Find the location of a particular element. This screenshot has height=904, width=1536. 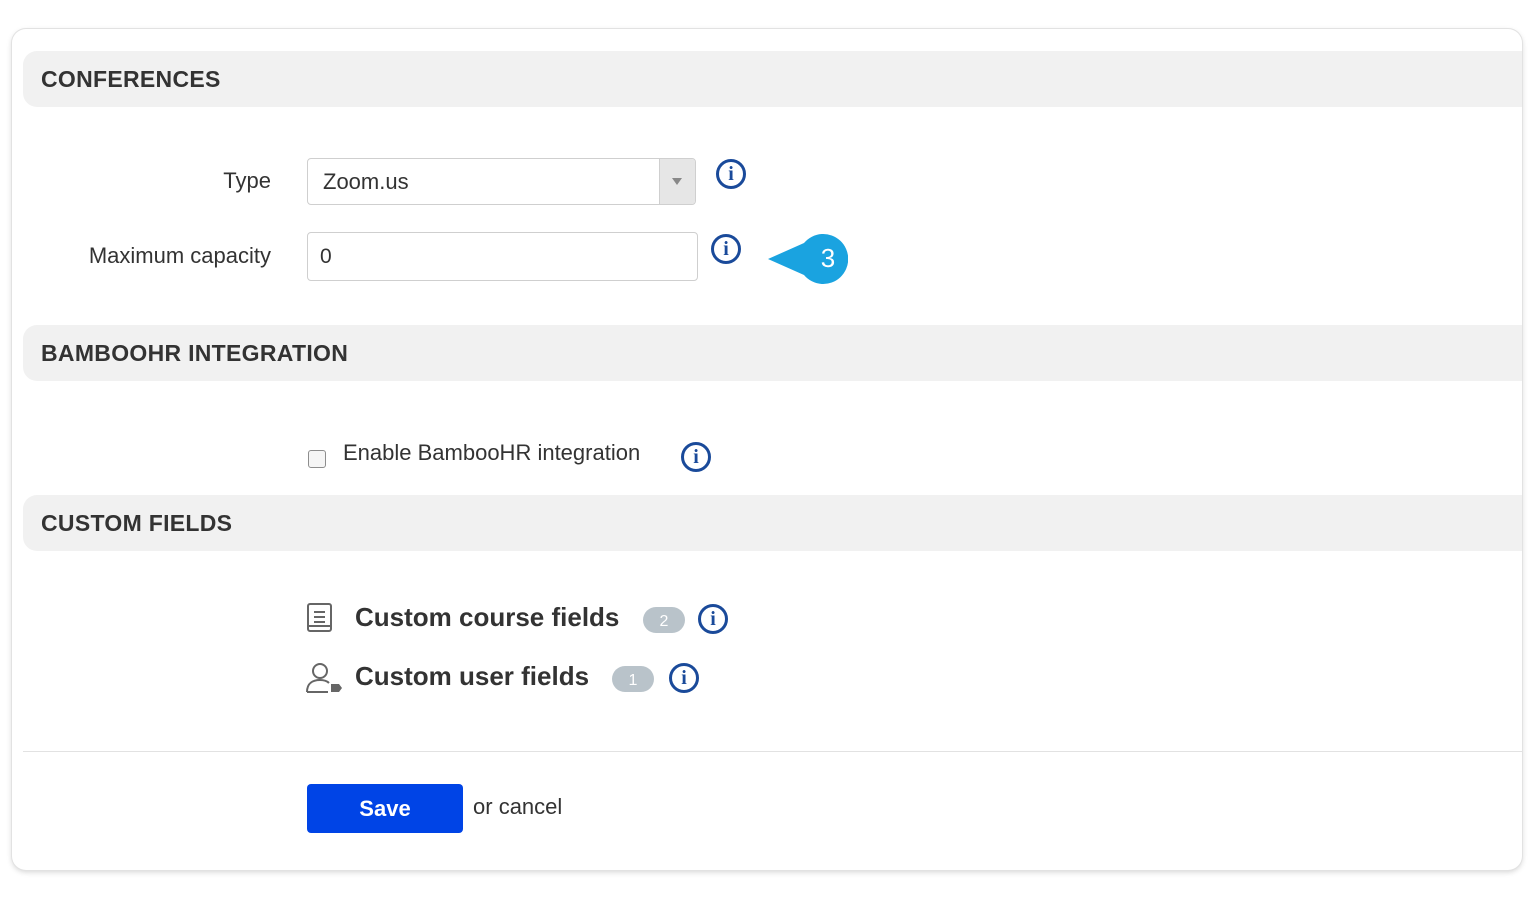

save-button: Save is located at coordinates (385, 808).